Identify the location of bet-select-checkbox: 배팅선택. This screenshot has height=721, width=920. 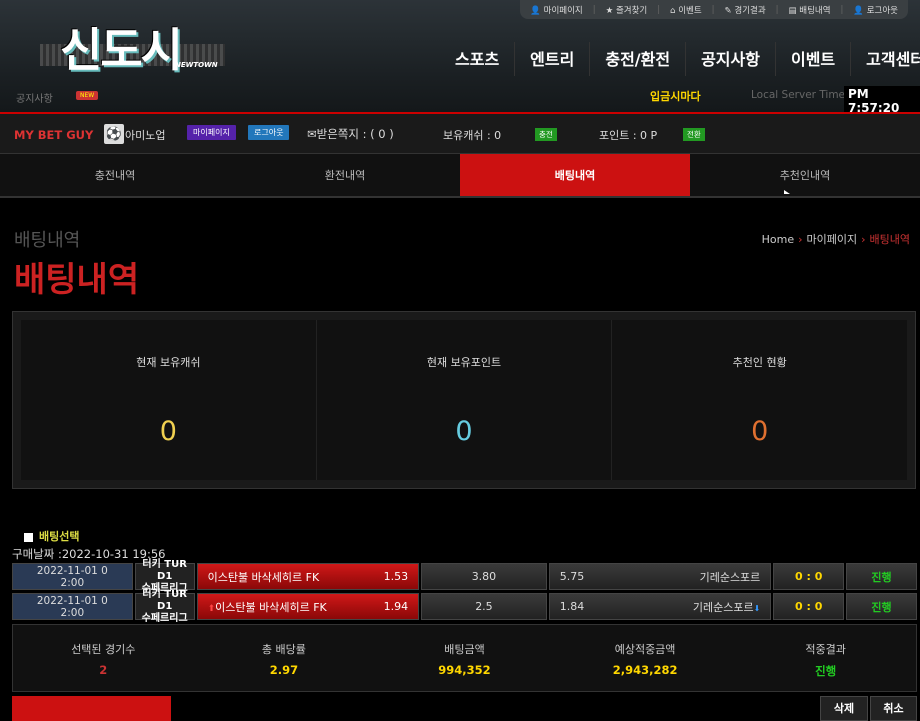
(51, 536).